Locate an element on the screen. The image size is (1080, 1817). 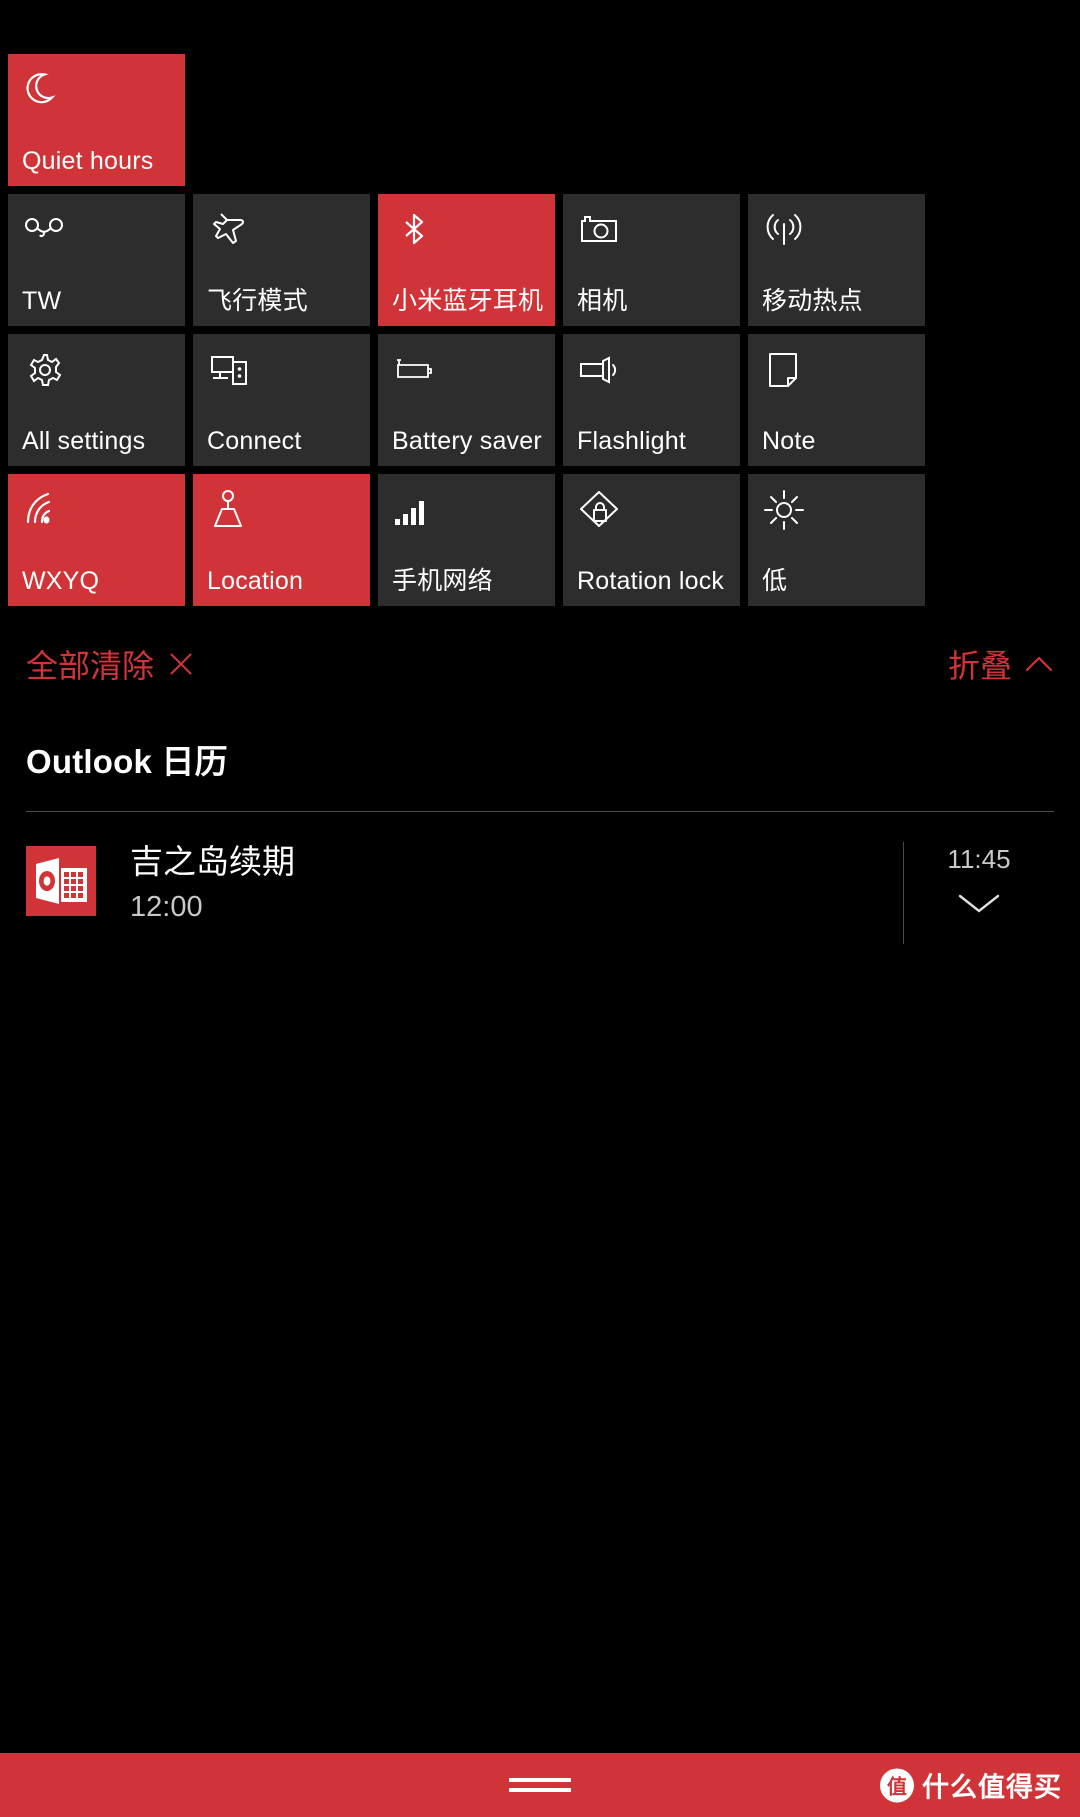
watermark-badge: 值 is located at coordinates (897, 1785).